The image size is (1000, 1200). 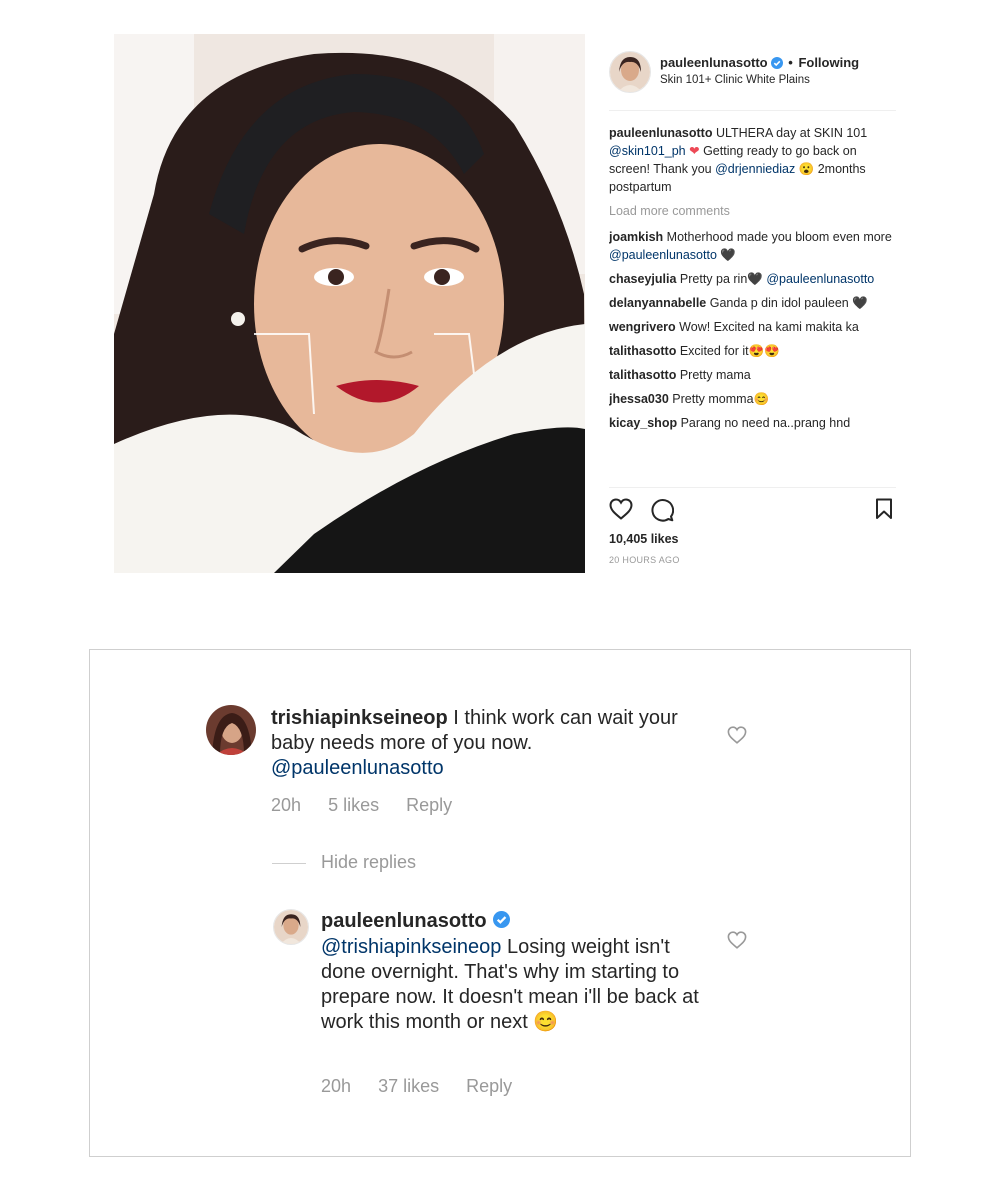 I want to click on heart-emoji: ❤, so click(x=694, y=151).